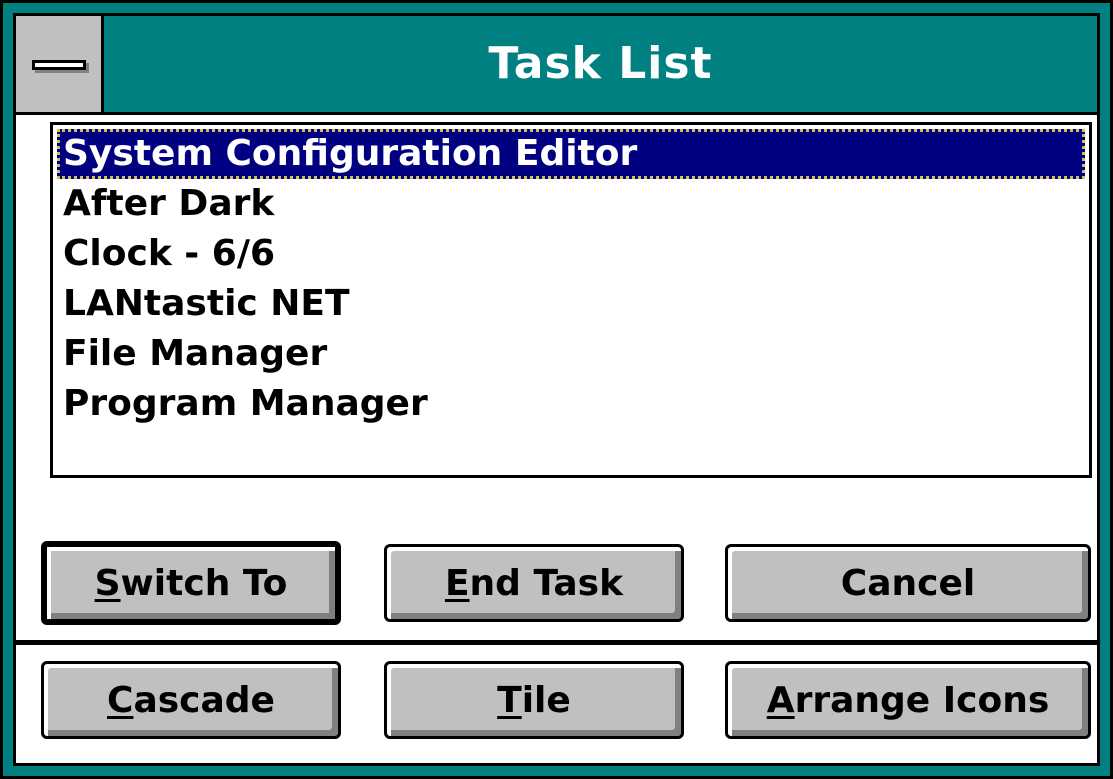 The height and width of the screenshot is (779, 1113). I want to click on cascade-mnemonic: C, so click(120, 700).